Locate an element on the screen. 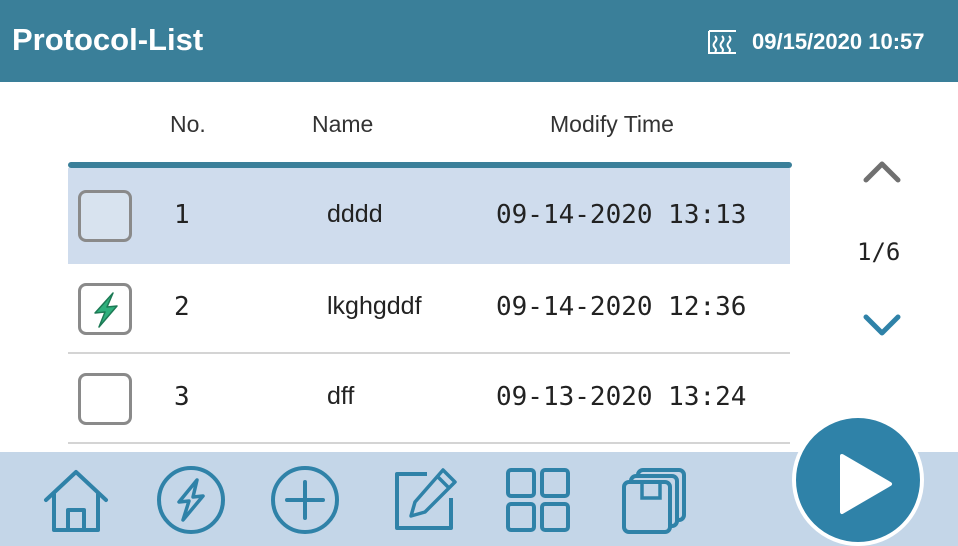  grid-icon is located at coordinates (538, 500).